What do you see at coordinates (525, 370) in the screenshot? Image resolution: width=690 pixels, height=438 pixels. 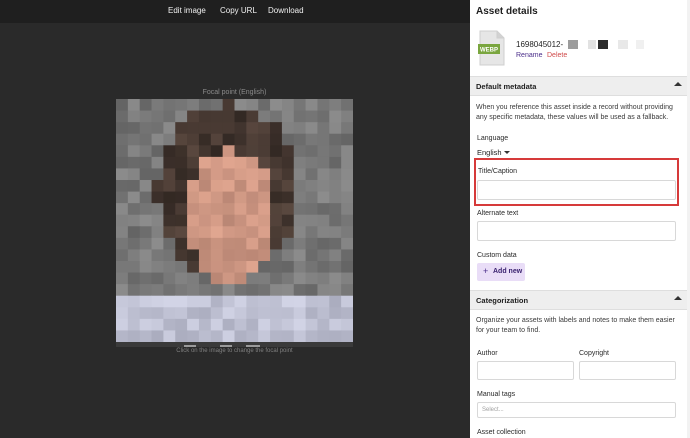 I see `author-input` at bounding box center [525, 370].